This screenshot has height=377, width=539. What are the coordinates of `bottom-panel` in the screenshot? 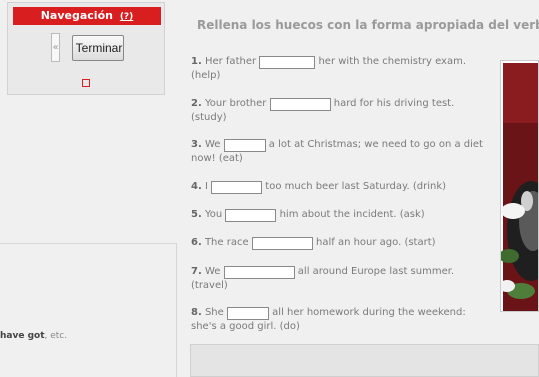 It's located at (364, 360).